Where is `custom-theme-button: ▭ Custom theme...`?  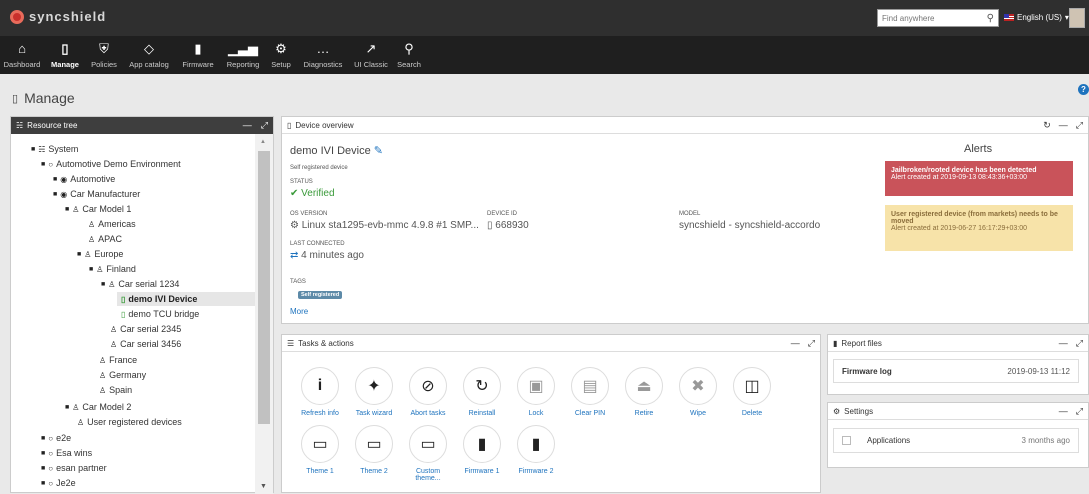
custom-theme-button: ▭ Custom theme... is located at coordinates (428, 453).